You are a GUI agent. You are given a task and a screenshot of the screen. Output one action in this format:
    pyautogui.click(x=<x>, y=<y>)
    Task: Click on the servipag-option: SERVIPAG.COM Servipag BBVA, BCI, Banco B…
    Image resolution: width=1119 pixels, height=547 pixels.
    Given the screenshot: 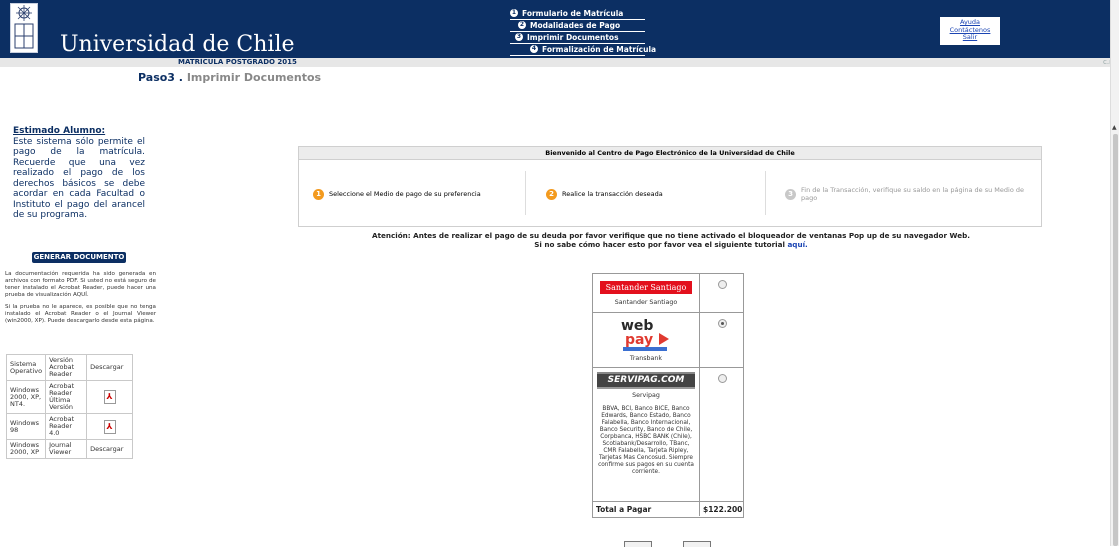 What is the action you would take?
    pyautogui.click(x=646, y=435)
    